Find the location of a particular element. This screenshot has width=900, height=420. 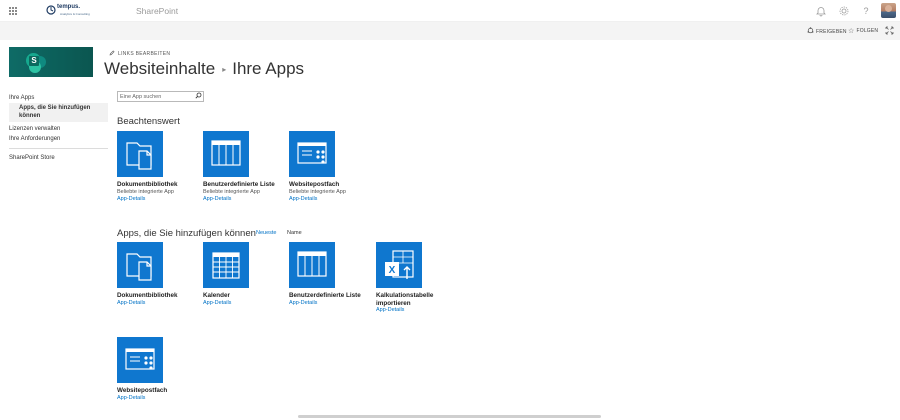

star-icon: ☆ is located at coordinates (851, 31).